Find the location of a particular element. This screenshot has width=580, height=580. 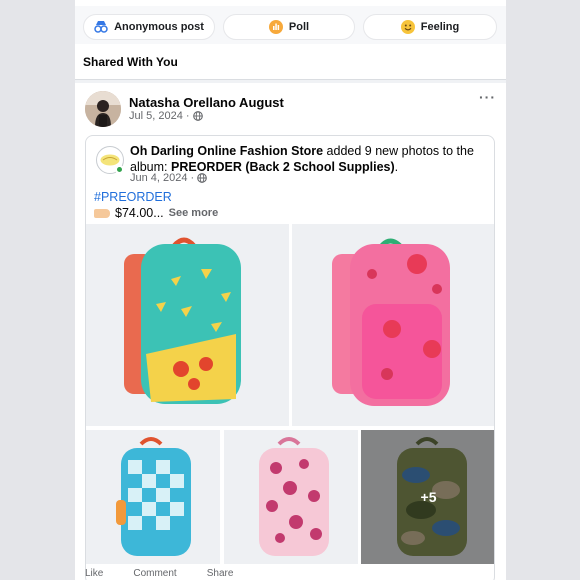

more-photos-count: +5 is located at coordinates (428, 497).